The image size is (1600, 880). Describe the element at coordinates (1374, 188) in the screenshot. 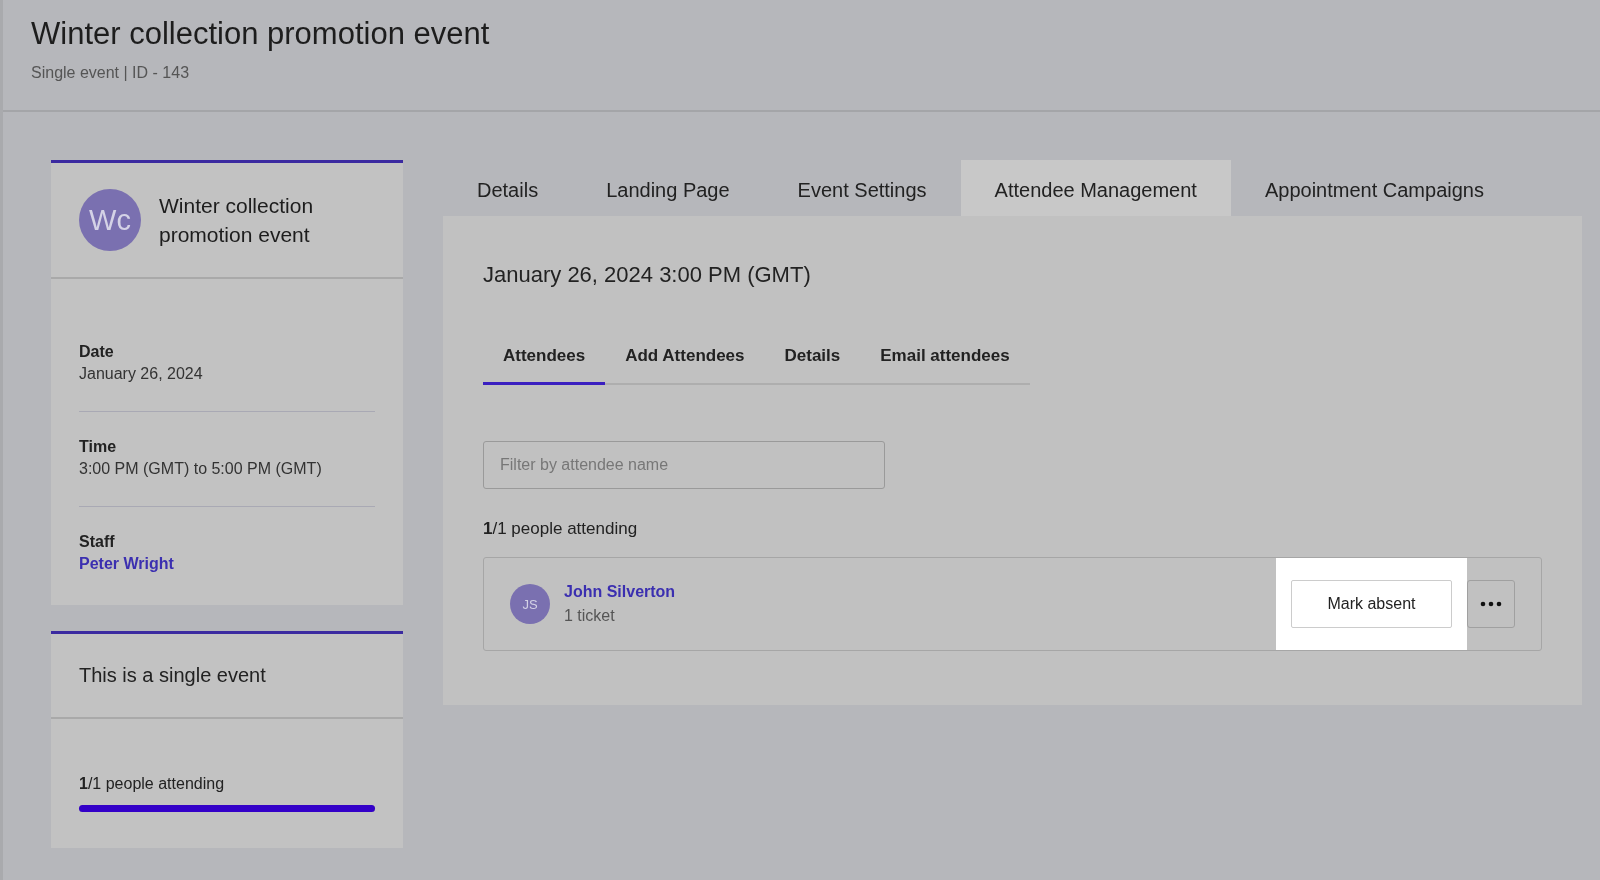

I see `tab: Appointment Campaigns` at that location.